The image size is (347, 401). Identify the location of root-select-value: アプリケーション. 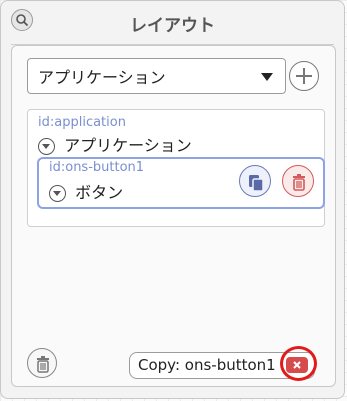
(102, 77).